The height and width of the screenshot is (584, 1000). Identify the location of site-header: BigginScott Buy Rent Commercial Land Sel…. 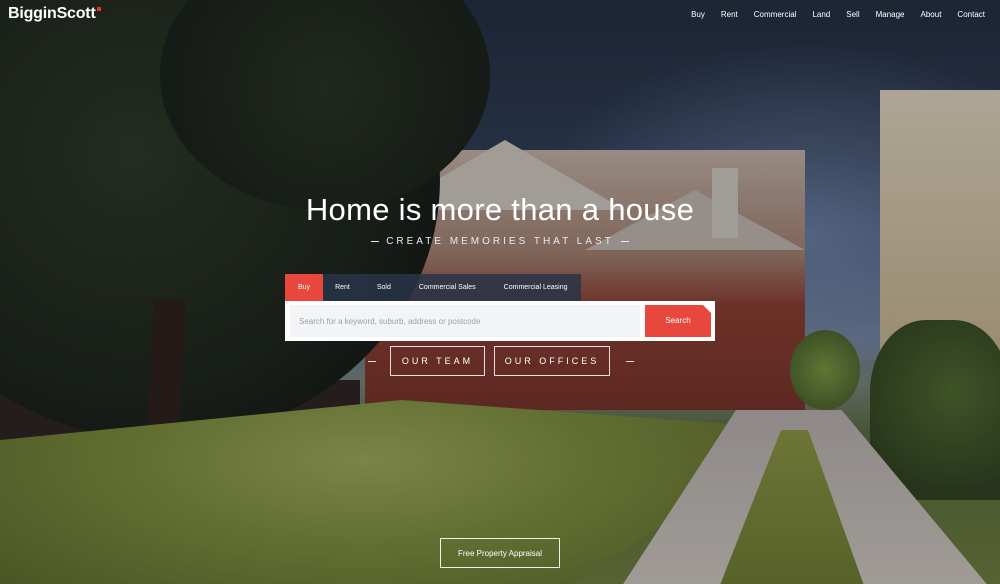
(500, 16).